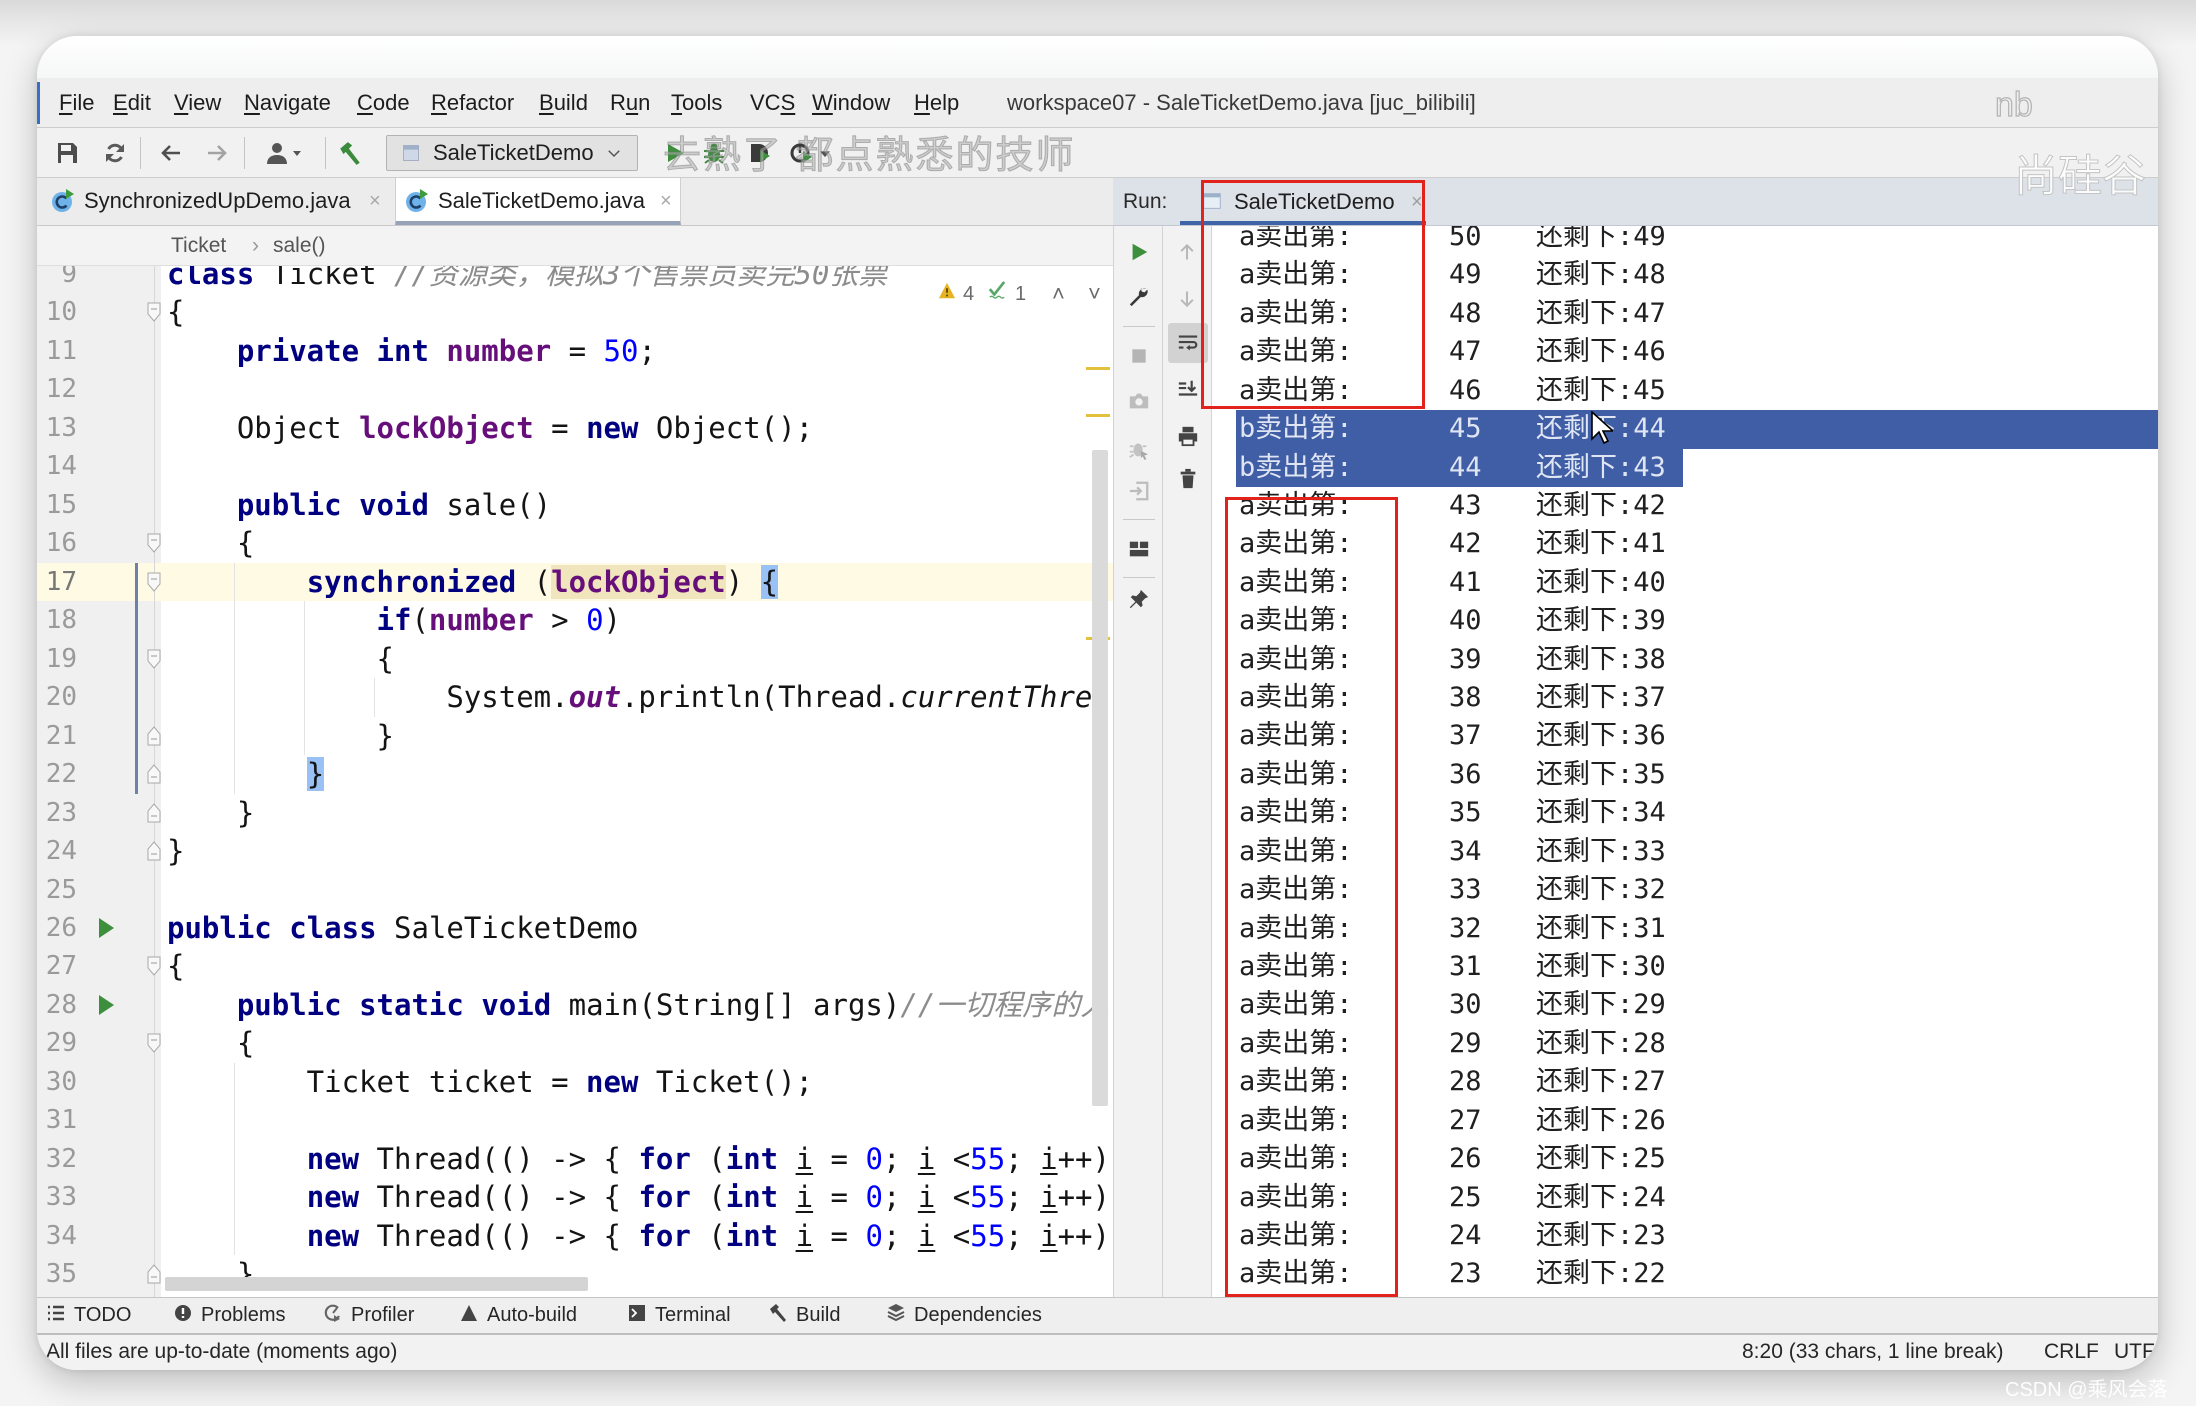  I want to click on menu-window: Window, so click(851, 103).